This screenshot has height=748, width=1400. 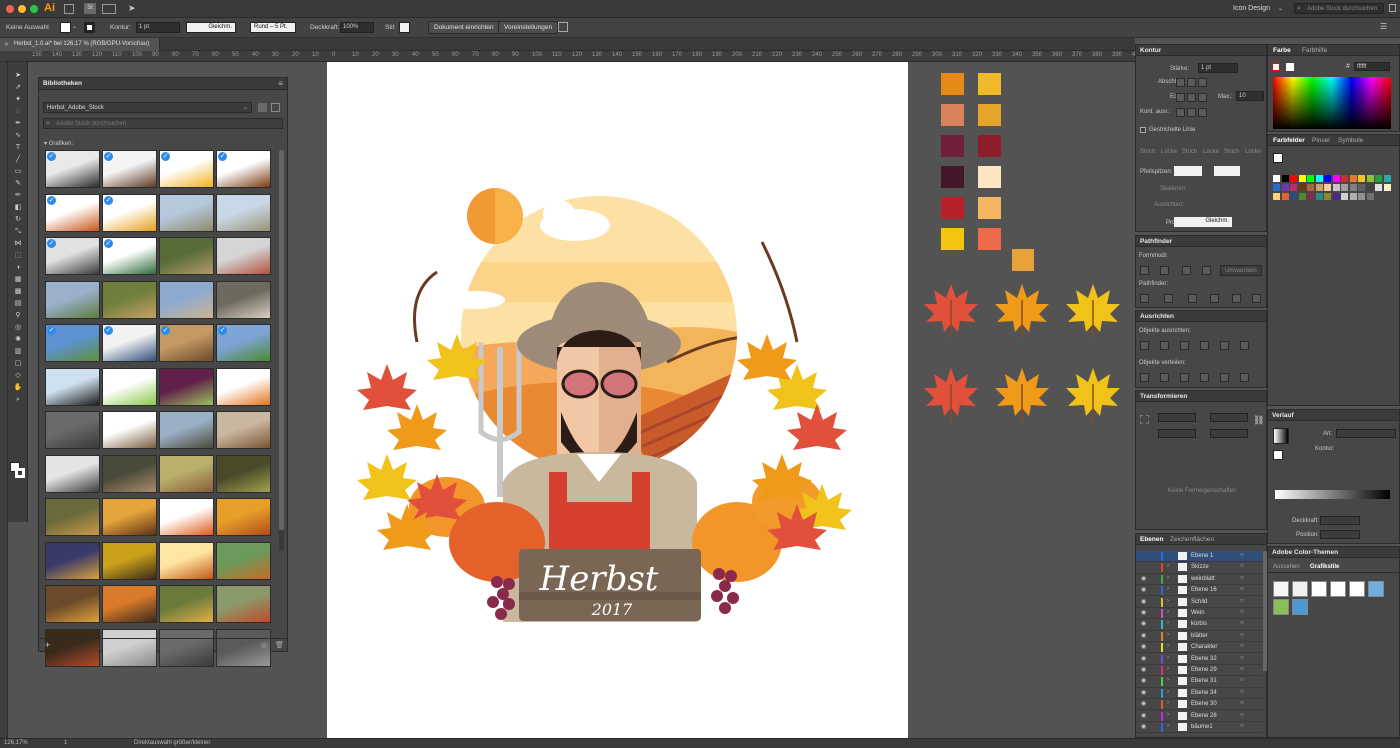 I want to click on layer-row: ◉ › Ebene 30 ○, so click(x=1199, y=705).